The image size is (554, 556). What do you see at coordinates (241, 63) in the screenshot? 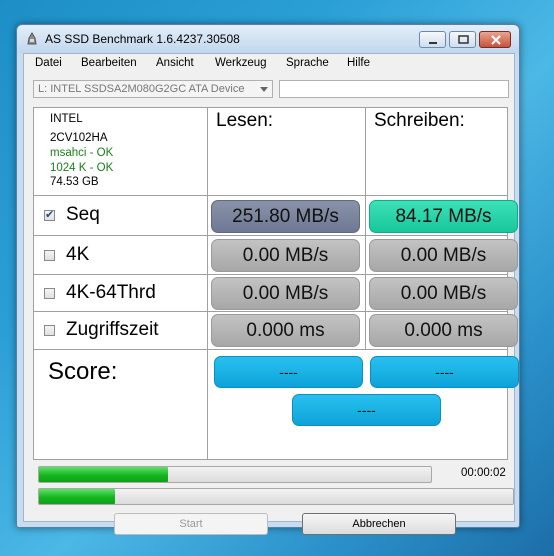
I see `menu-werkzeug: Werkzeug` at bounding box center [241, 63].